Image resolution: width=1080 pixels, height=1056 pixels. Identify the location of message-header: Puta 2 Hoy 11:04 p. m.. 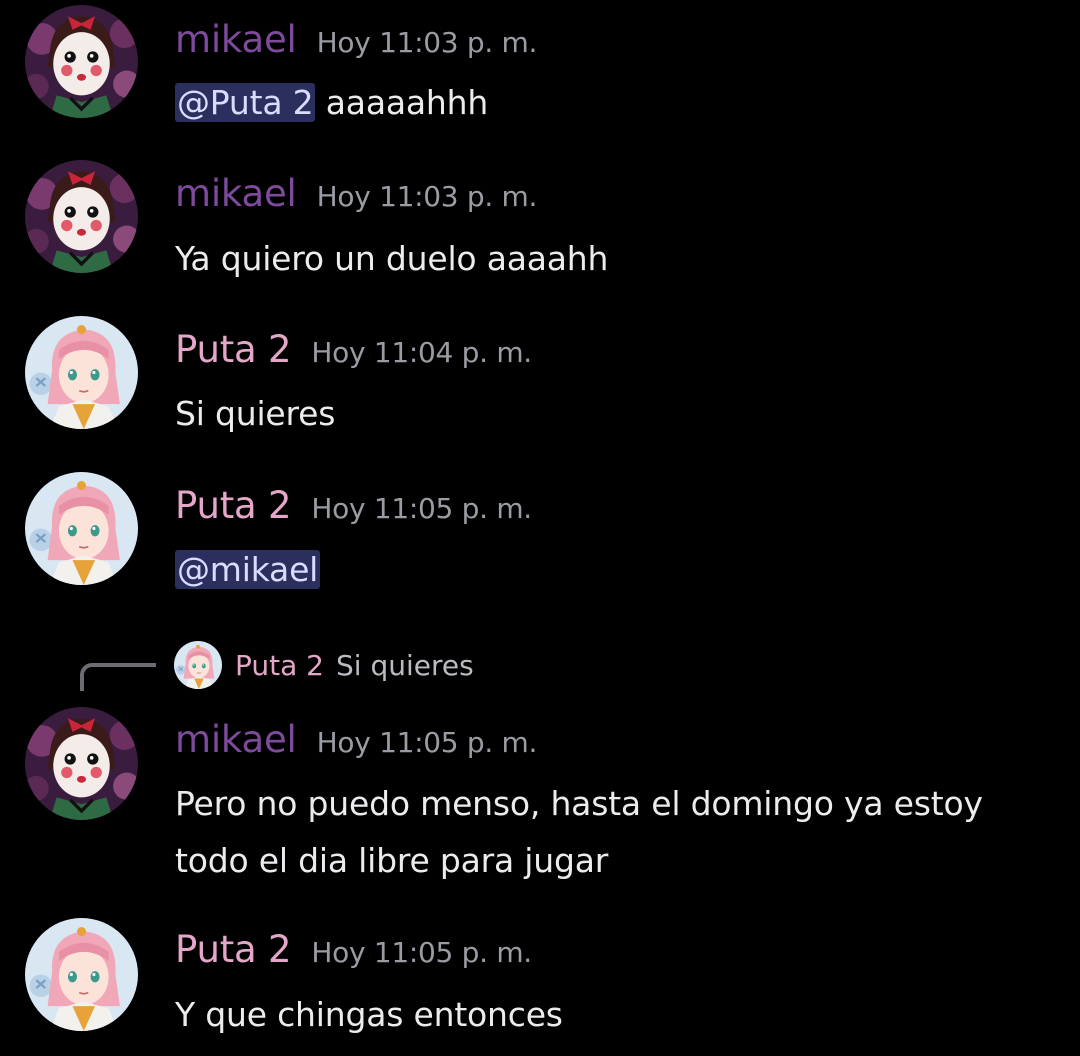
(353, 349).